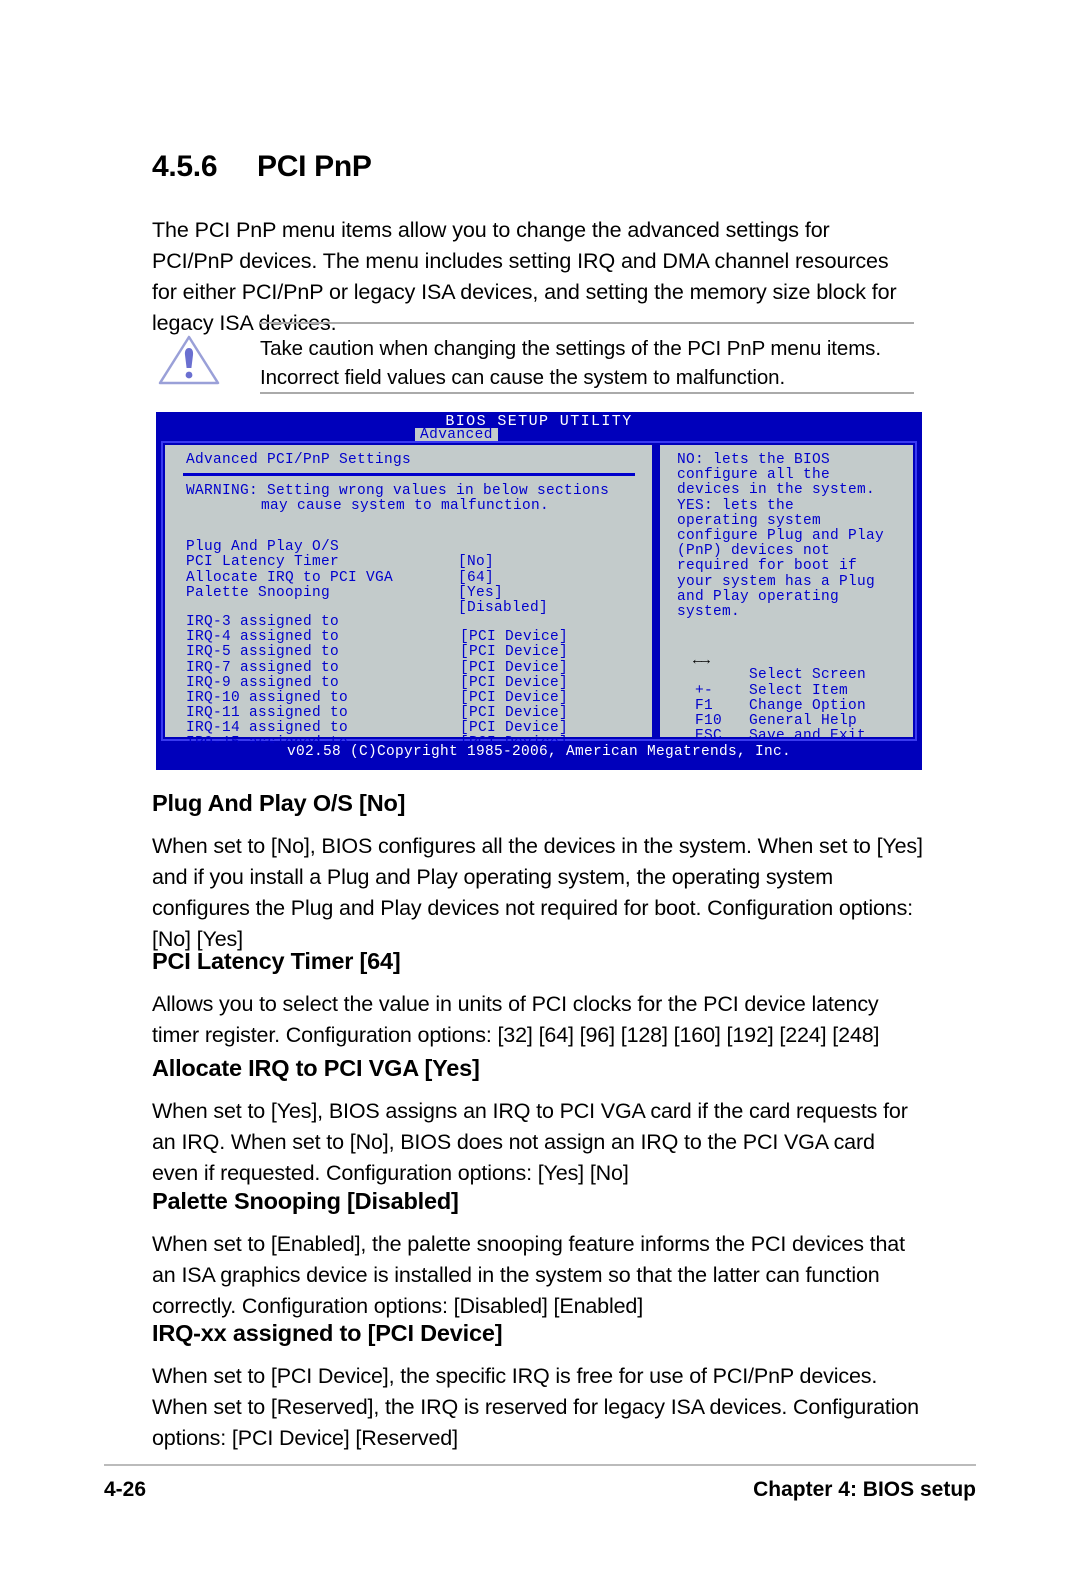 Image resolution: width=1080 pixels, height=1590 pixels. What do you see at coordinates (412, 563) in the screenshot?
I see `bios-option-row: PCI Latency Timer [64]` at bounding box center [412, 563].